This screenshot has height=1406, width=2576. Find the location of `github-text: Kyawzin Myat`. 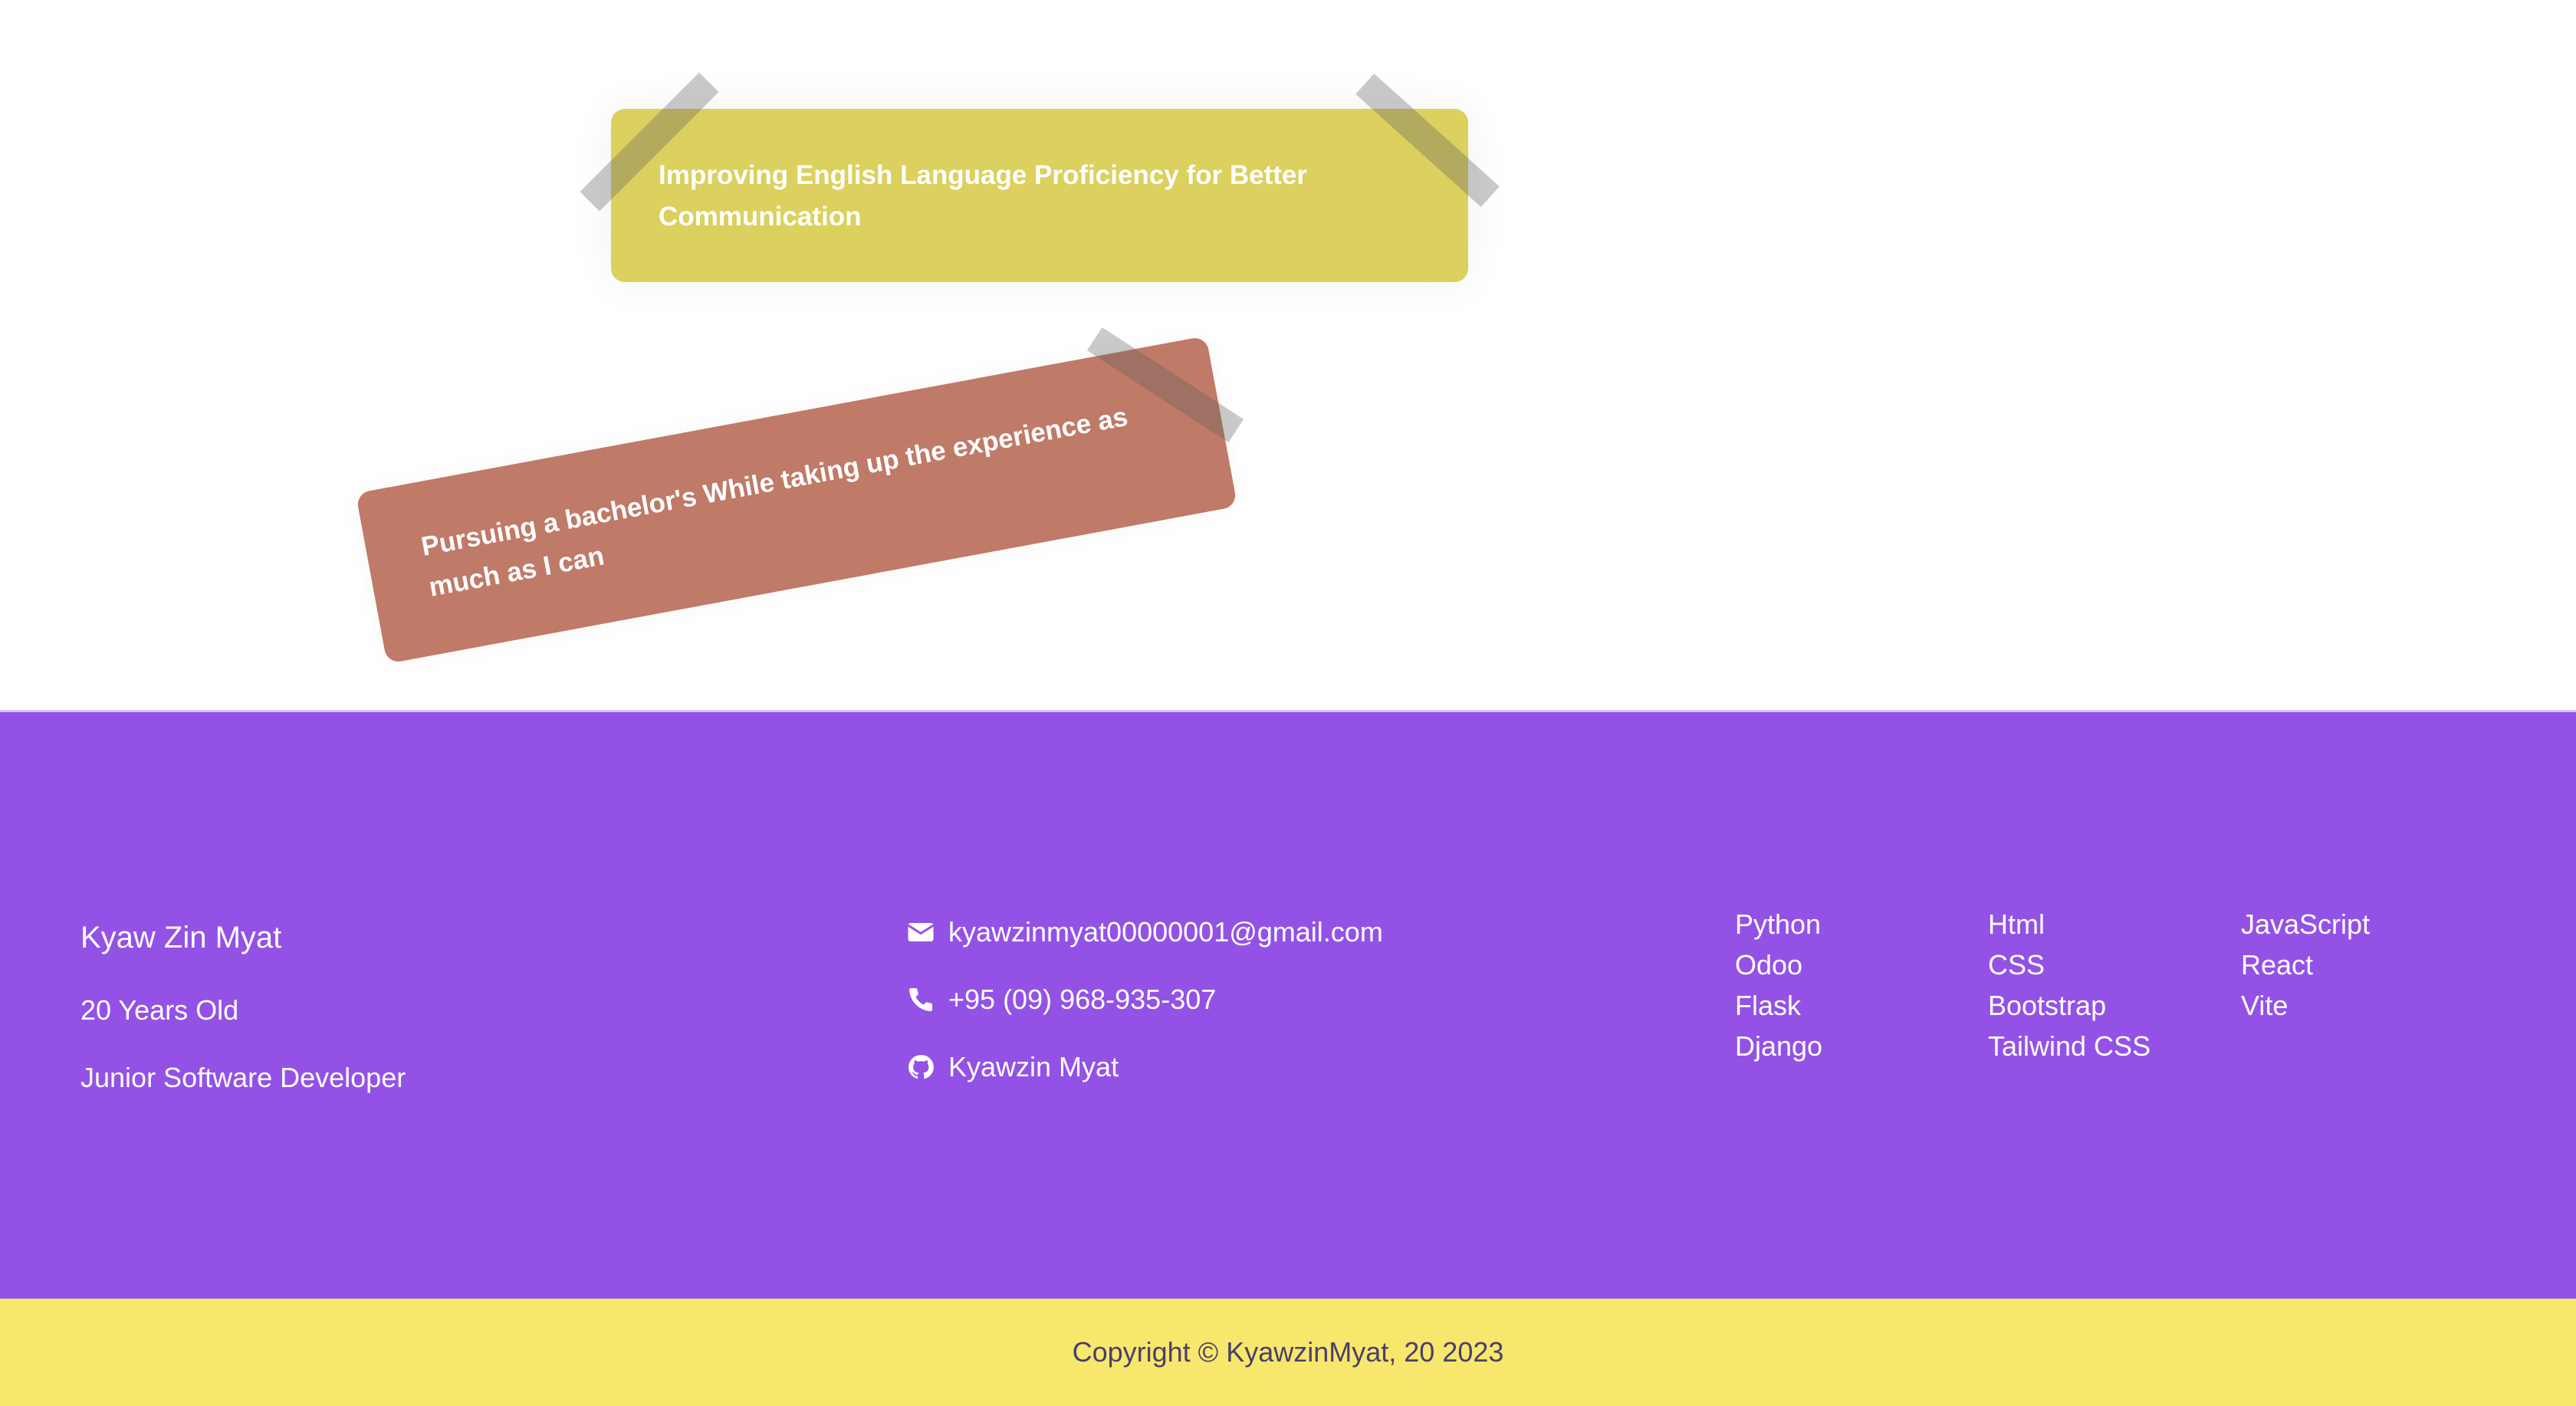

github-text: Kyawzin Myat is located at coordinates (1033, 1066).